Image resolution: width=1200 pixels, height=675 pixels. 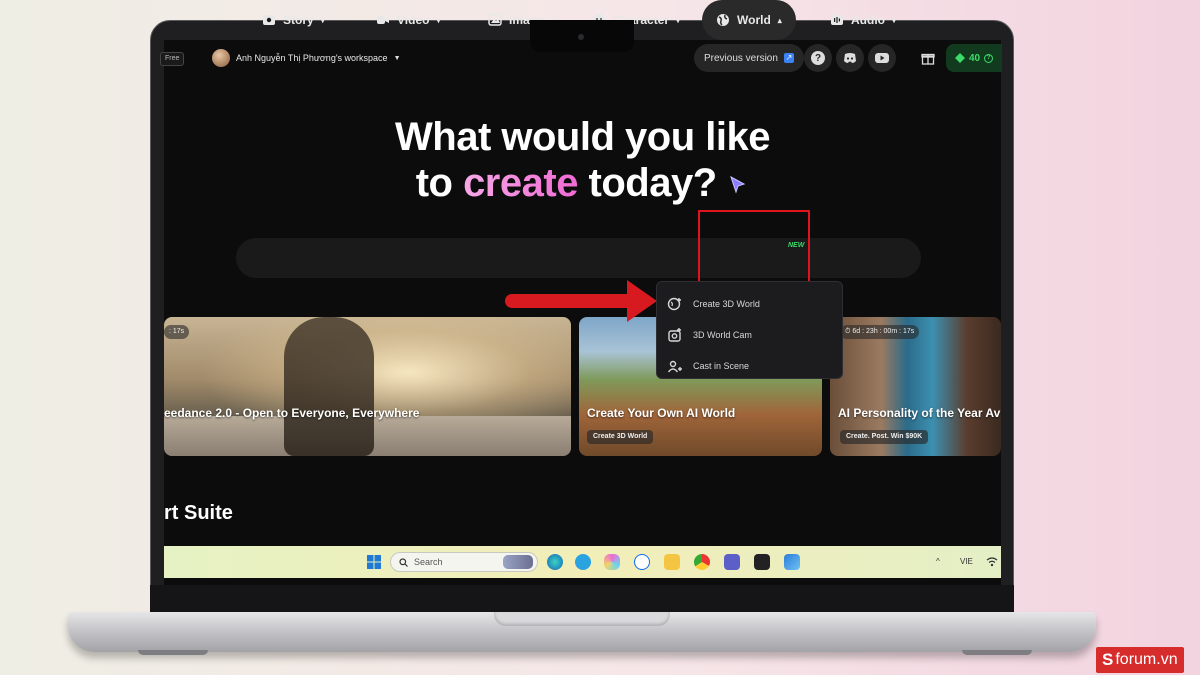 What do you see at coordinates (992, 562) in the screenshot?
I see `wifi-icon` at bounding box center [992, 562].